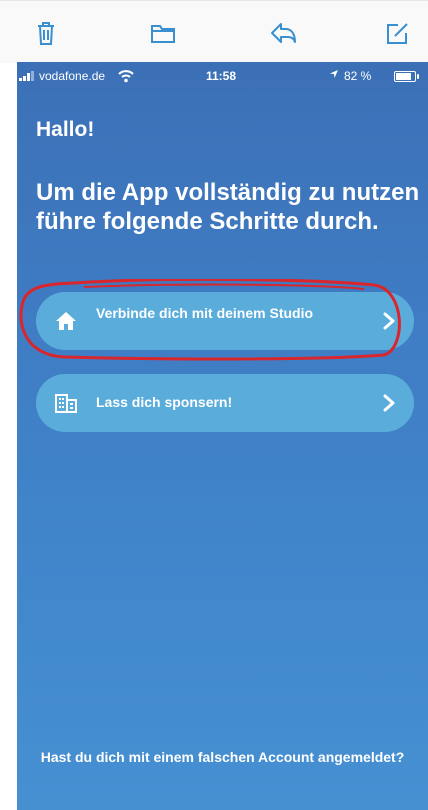 The width and height of the screenshot is (428, 810). What do you see at coordinates (65, 129) in the screenshot?
I see `greeting-title: Hallo!` at bounding box center [65, 129].